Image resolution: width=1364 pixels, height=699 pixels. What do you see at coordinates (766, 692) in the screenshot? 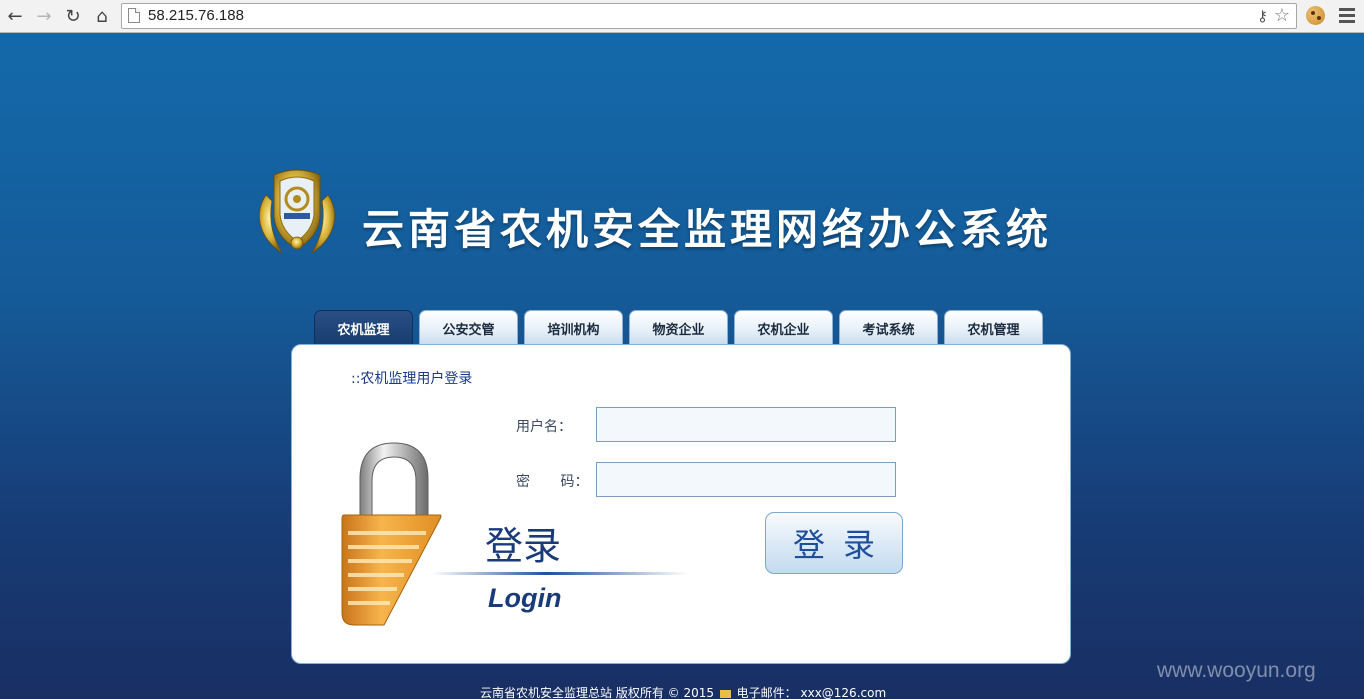
I see `footer-email-label: 电子邮件：` at bounding box center [766, 692].